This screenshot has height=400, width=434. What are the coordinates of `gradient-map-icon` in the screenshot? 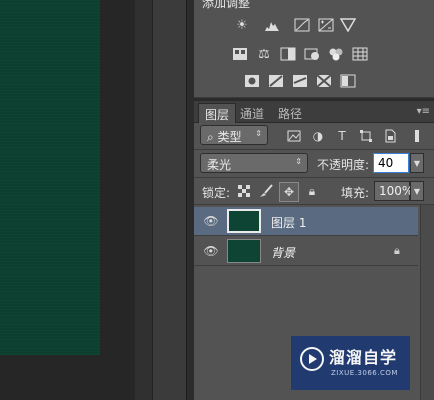 It's located at (348, 81).